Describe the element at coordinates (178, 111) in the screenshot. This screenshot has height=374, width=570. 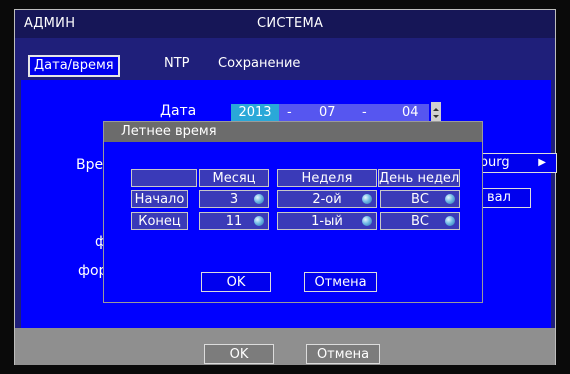
I see `date-label: Дата` at that location.